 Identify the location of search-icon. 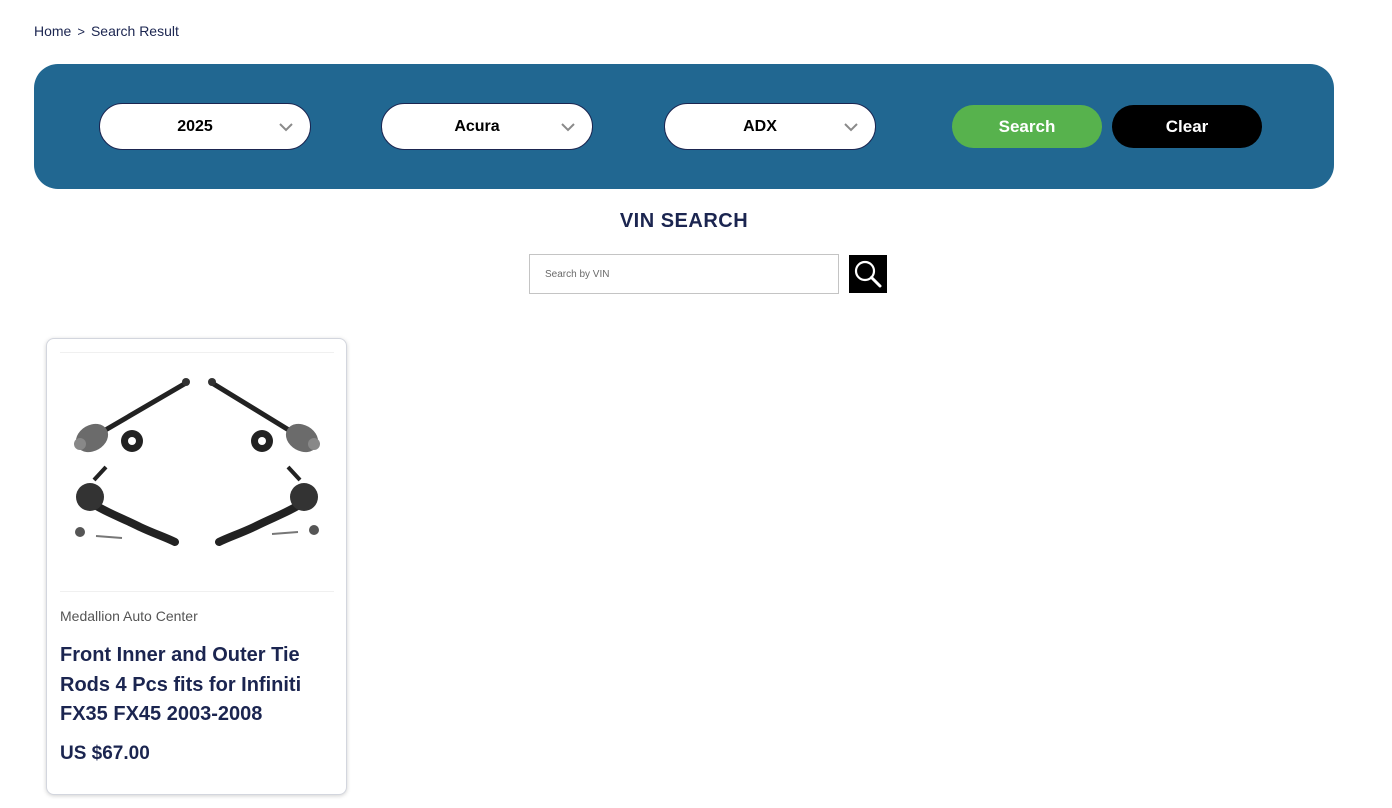
(868, 274).